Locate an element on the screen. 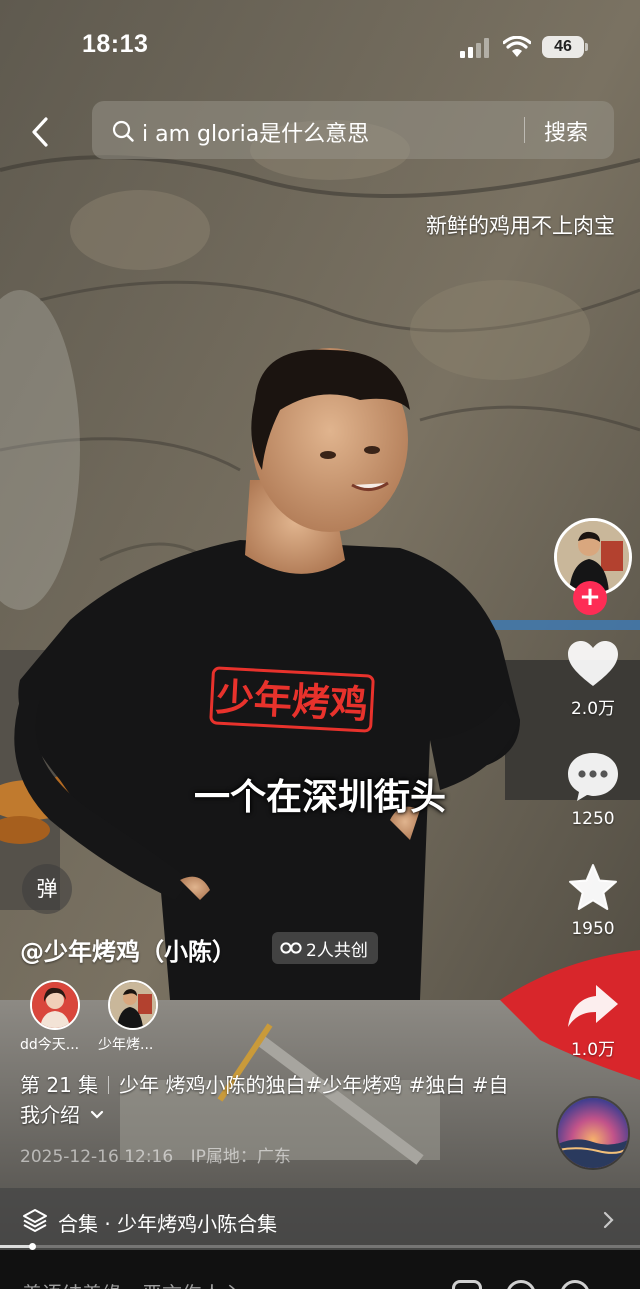 The width and height of the screenshot is (640, 1289). post-caption: 第 21 集少年 烤鸡小陈的独白#少年烤鸡 #独白 #自我介绍 is located at coordinates (270, 1100).